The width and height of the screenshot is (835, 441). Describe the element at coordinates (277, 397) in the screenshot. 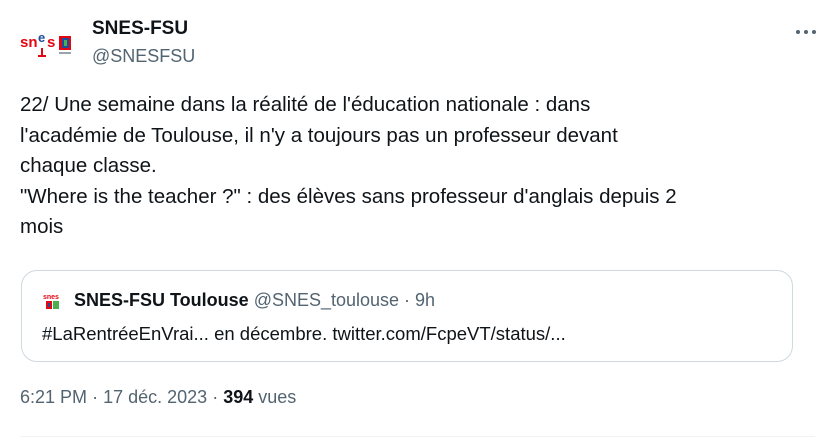

I see `views-label: vues` at that location.